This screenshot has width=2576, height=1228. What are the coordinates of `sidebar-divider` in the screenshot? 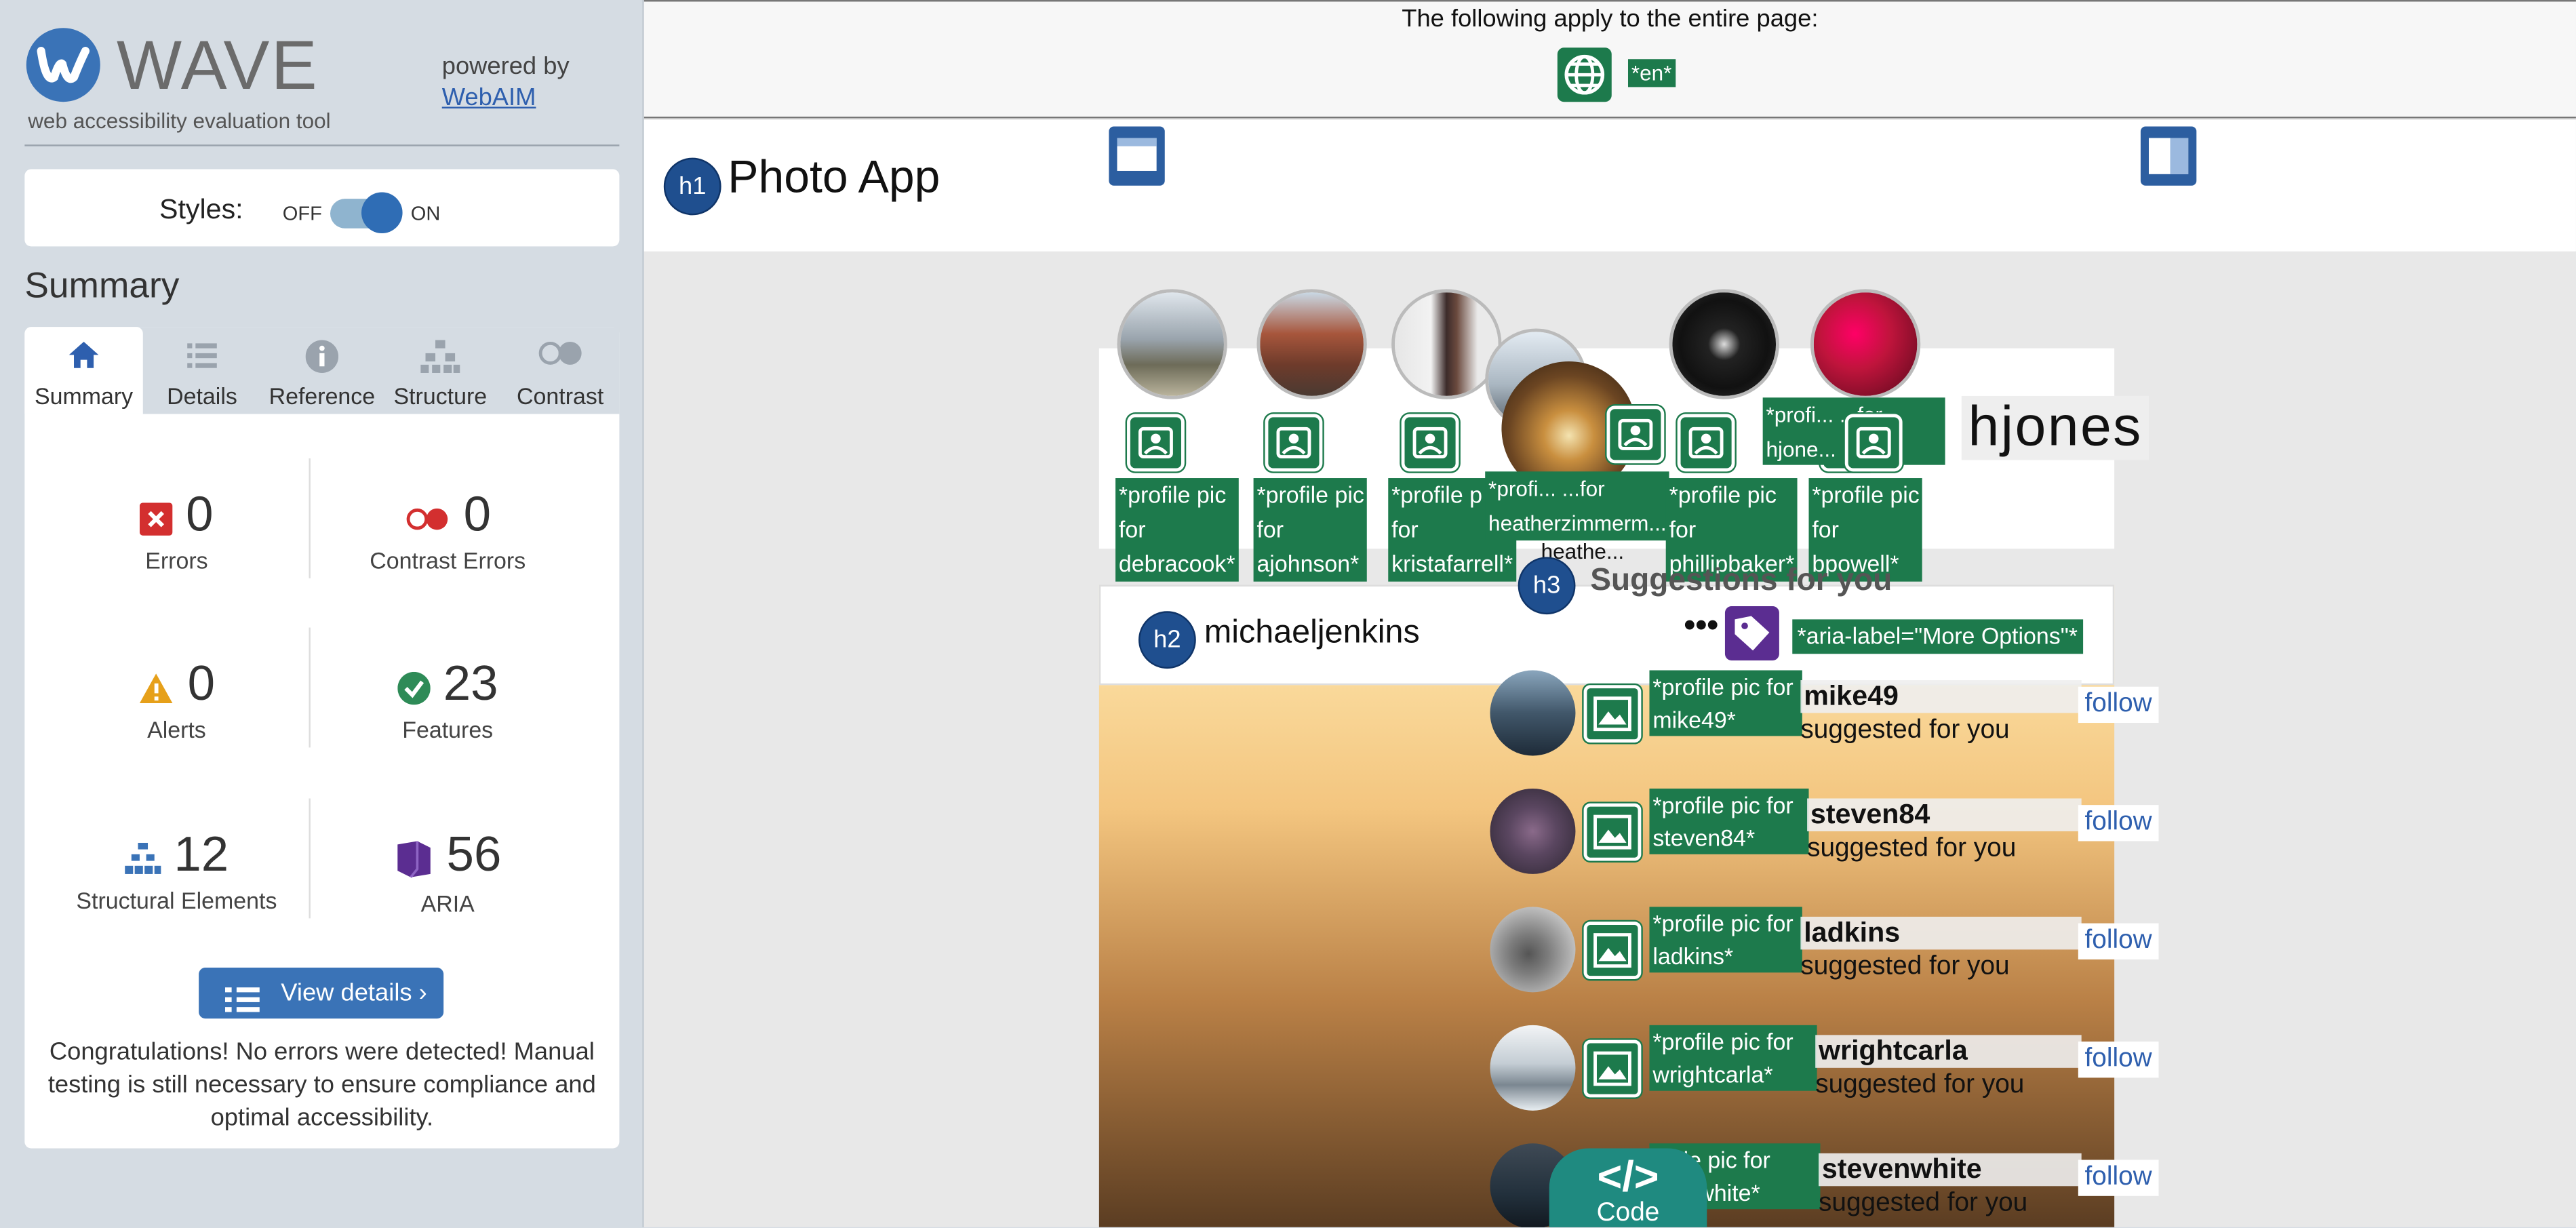 It's located at (322, 145).